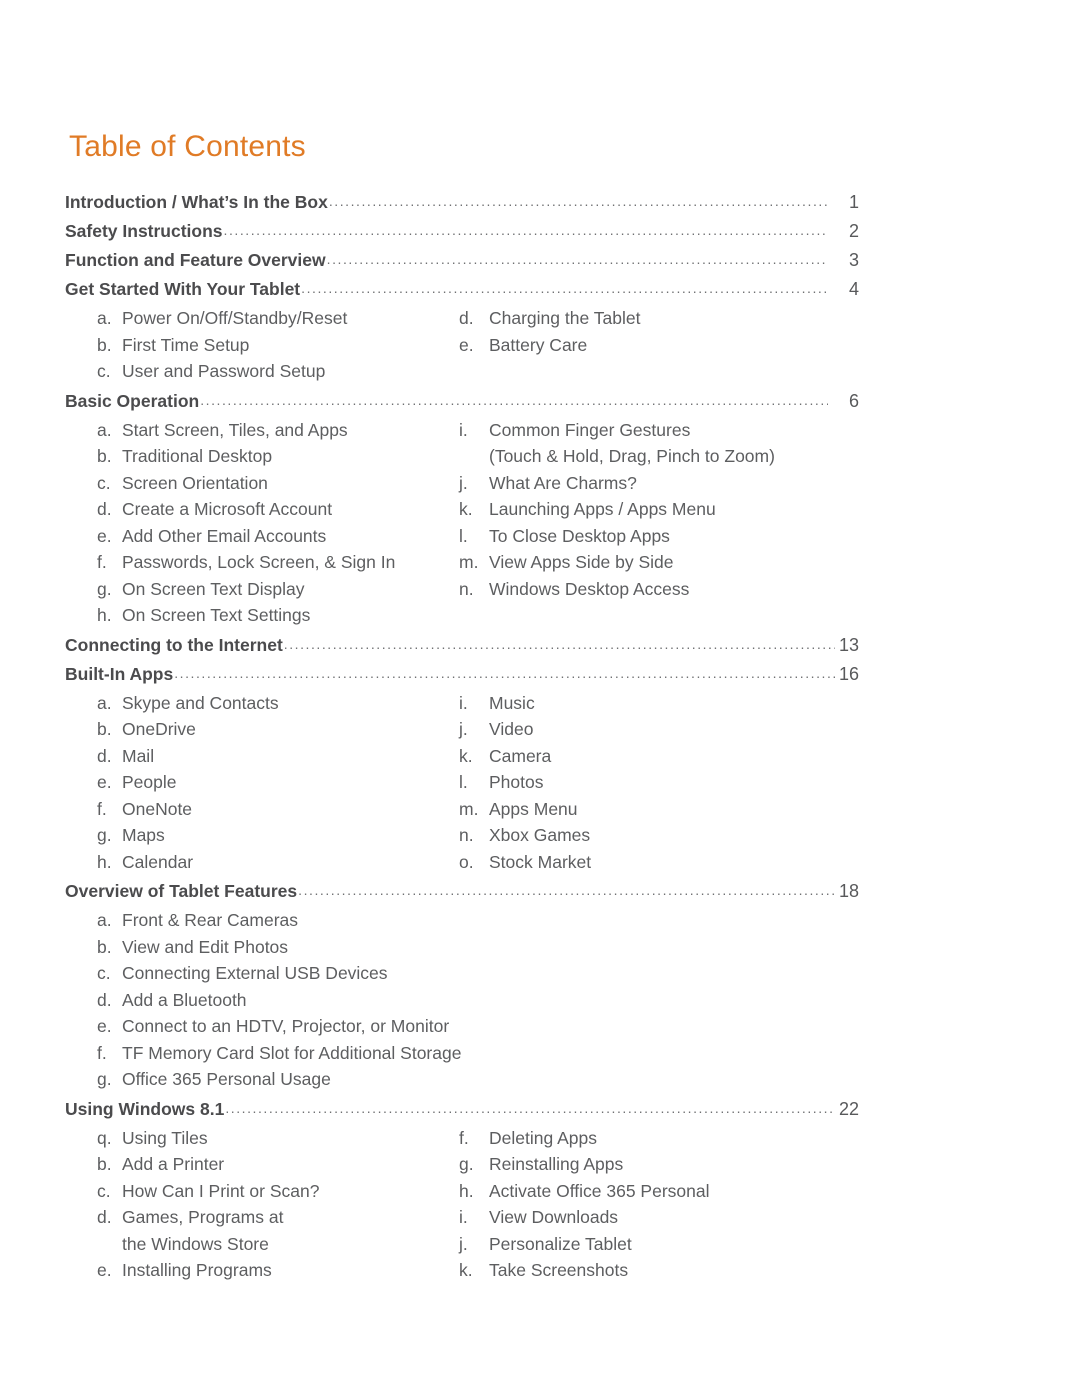 The width and height of the screenshot is (1080, 1397). I want to click on toc-entry: Get Started With Your Tablet 4, so click(462, 289).